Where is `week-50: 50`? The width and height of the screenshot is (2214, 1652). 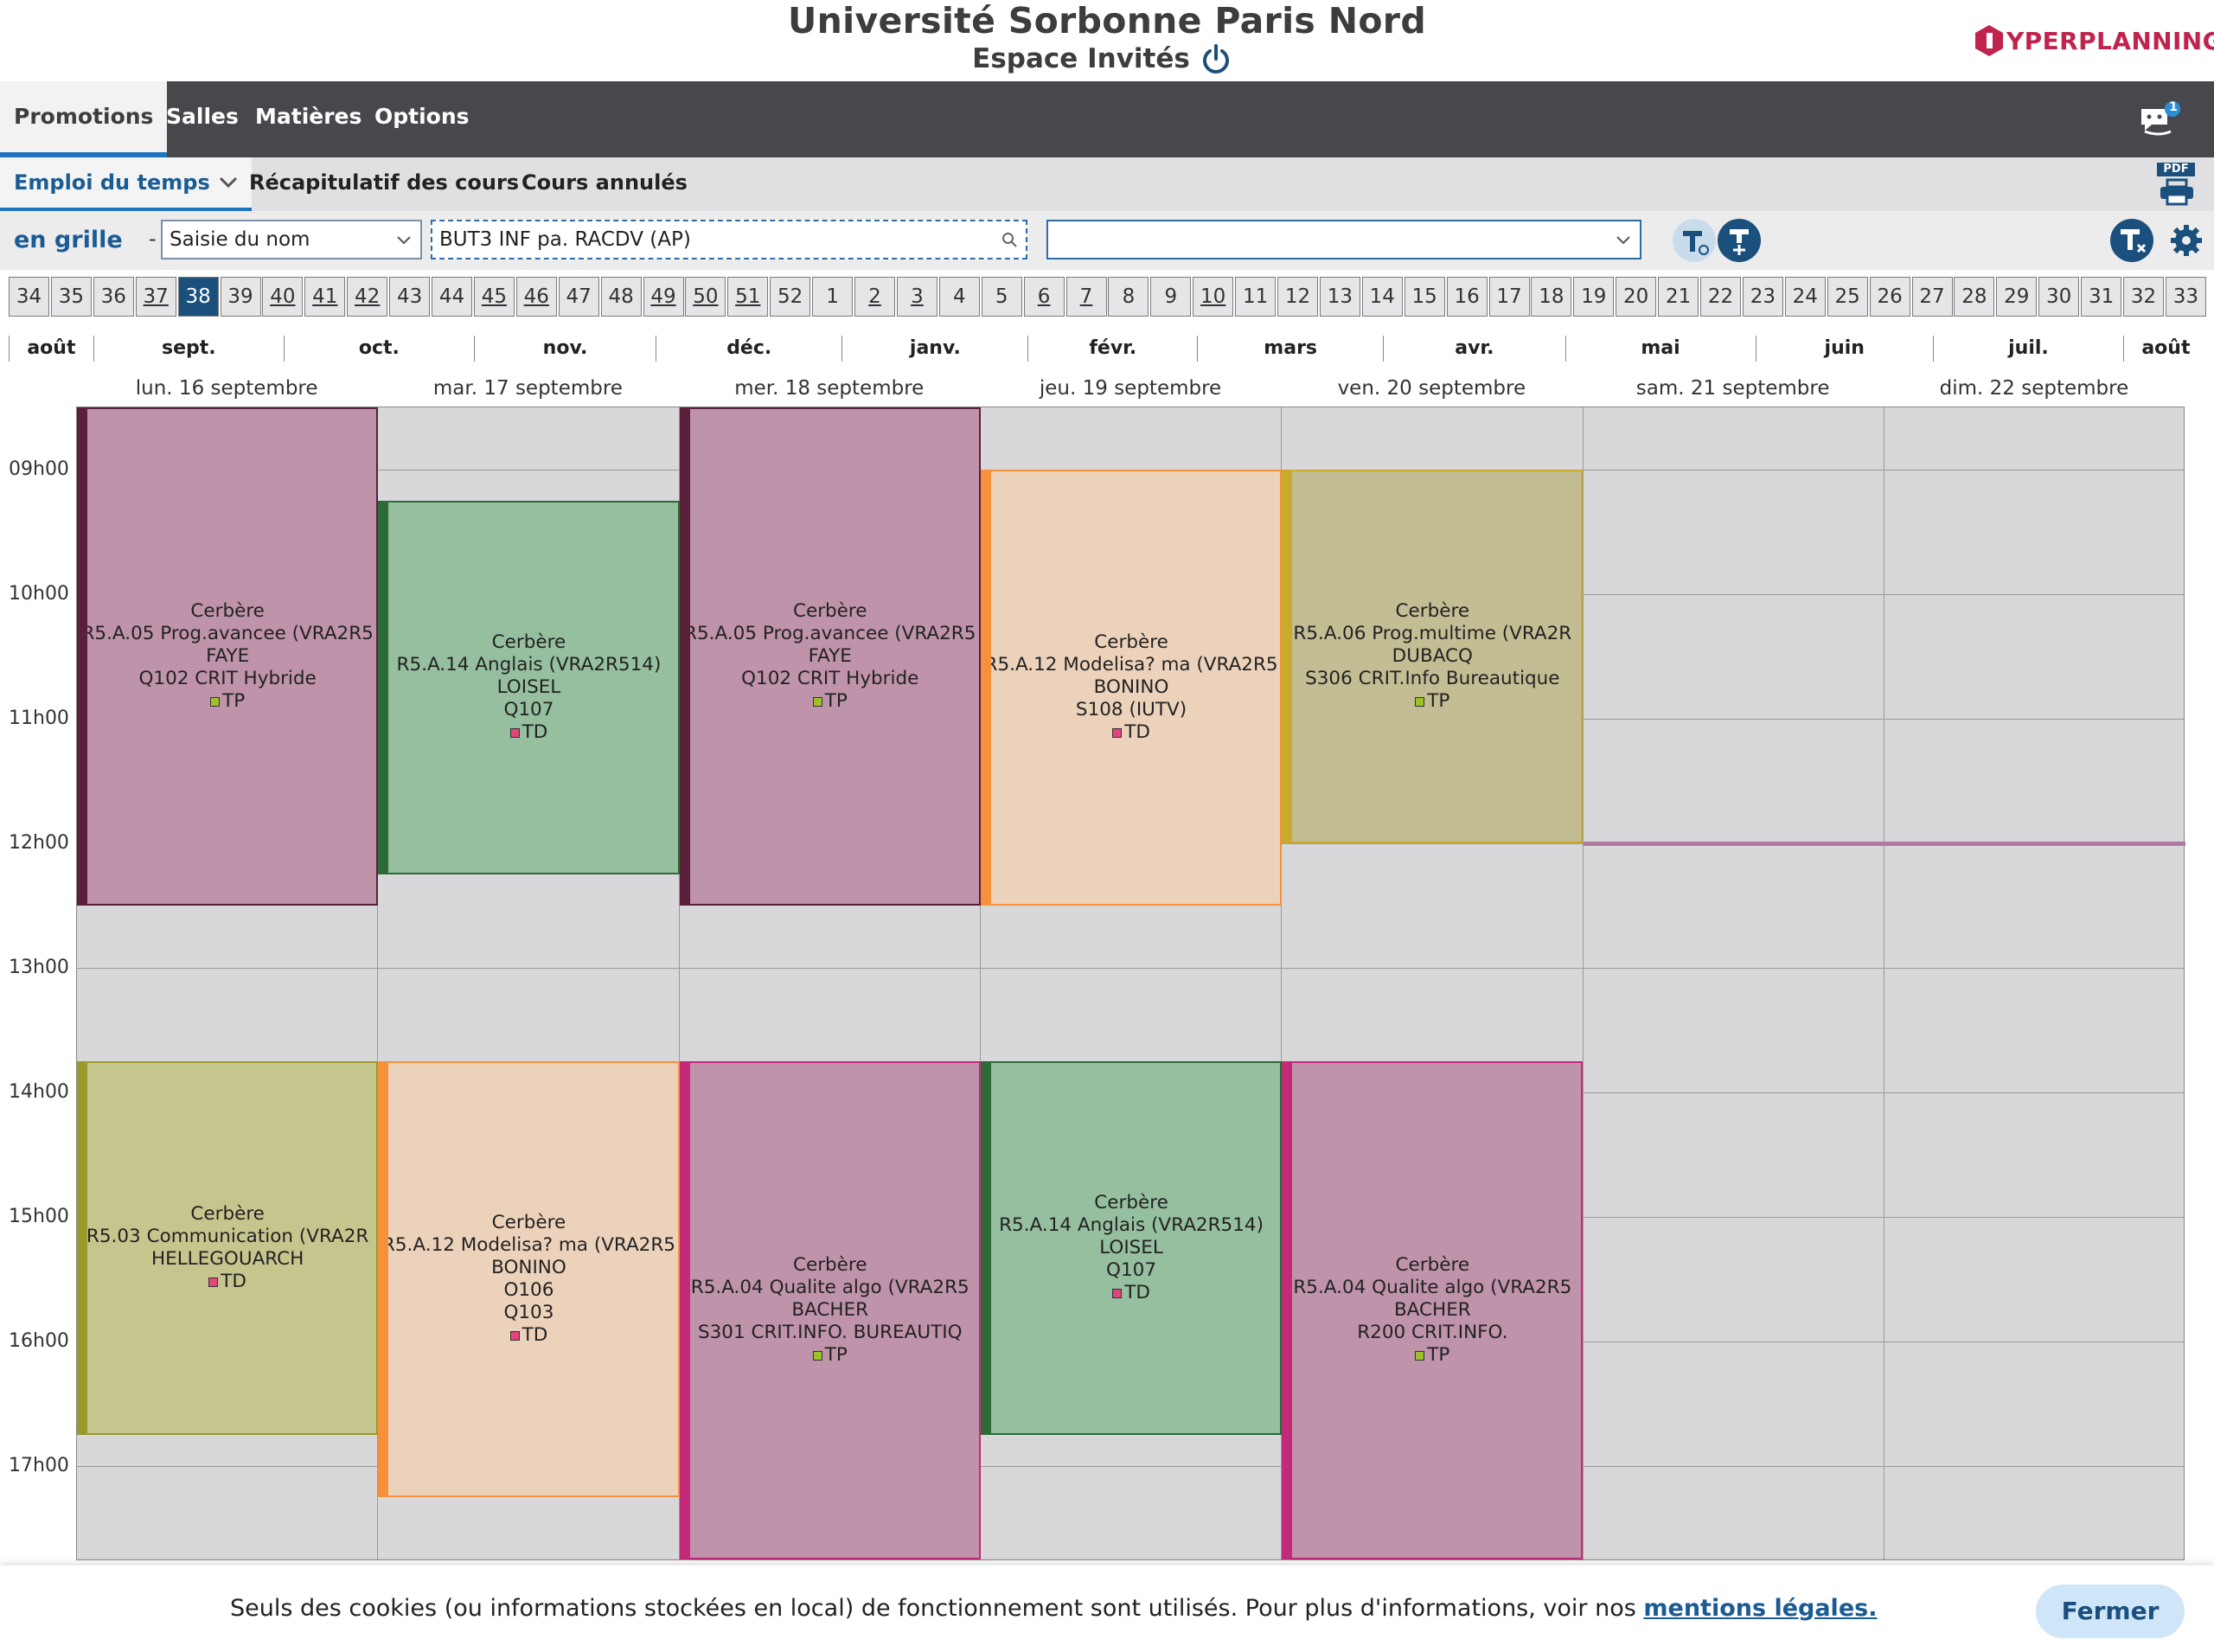 week-50: 50 is located at coordinates (705, 297).